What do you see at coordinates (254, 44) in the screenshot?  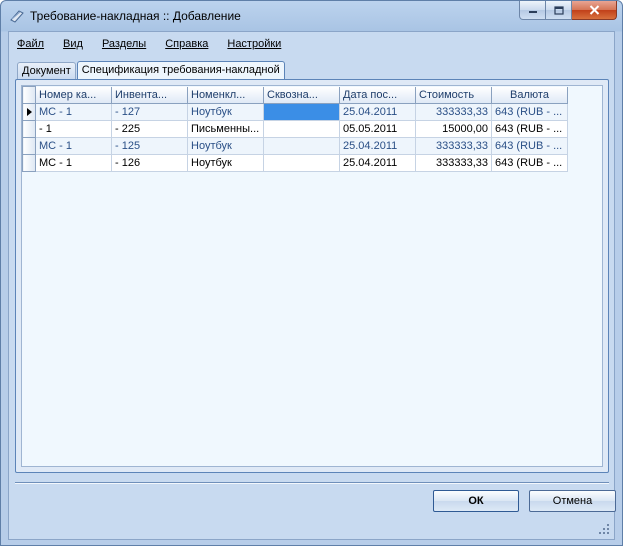 I see `menu-settings: Настройки` at bounding box center [254, 44].